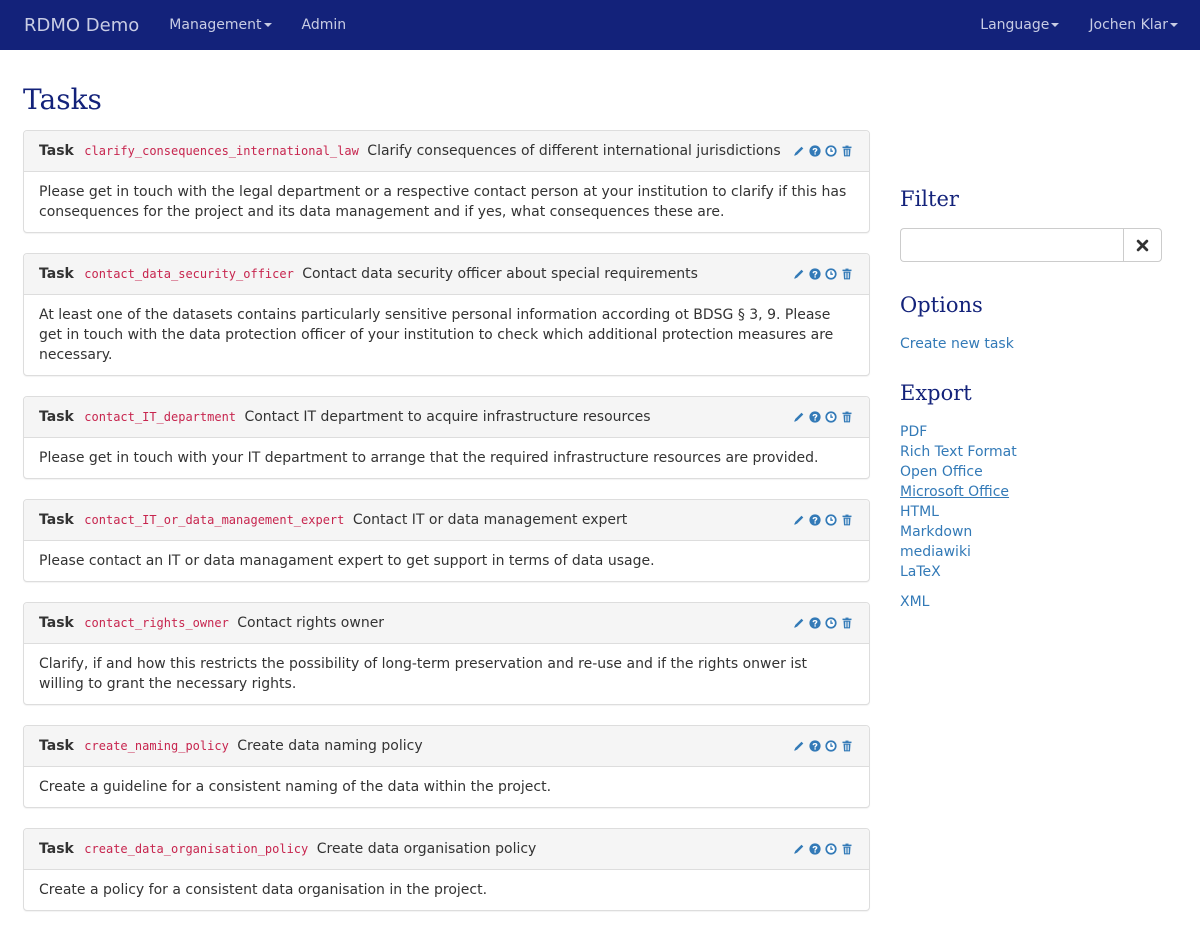  Describe the element at coordinates (936, 532) in the screenshot. I see `export-markdown-link: Markdown` at that location.